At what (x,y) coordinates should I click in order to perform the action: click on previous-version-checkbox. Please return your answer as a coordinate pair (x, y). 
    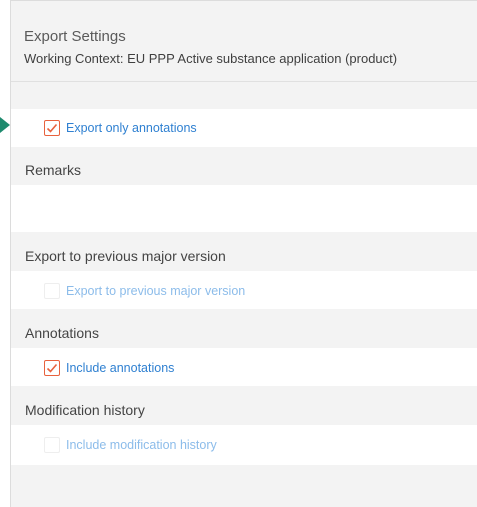
    Looking at the image, I should click on (52, 291).